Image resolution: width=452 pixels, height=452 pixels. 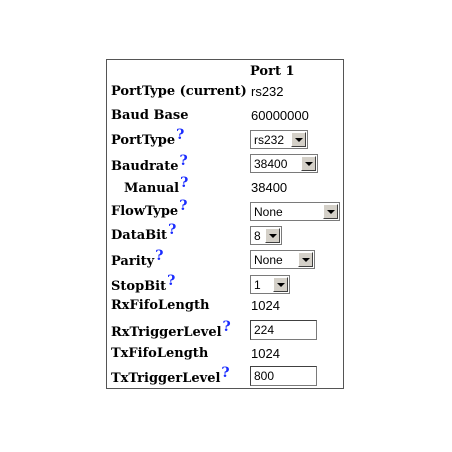 I want to click on baud-base-label: Baud Base, so click(x=150, y=115).